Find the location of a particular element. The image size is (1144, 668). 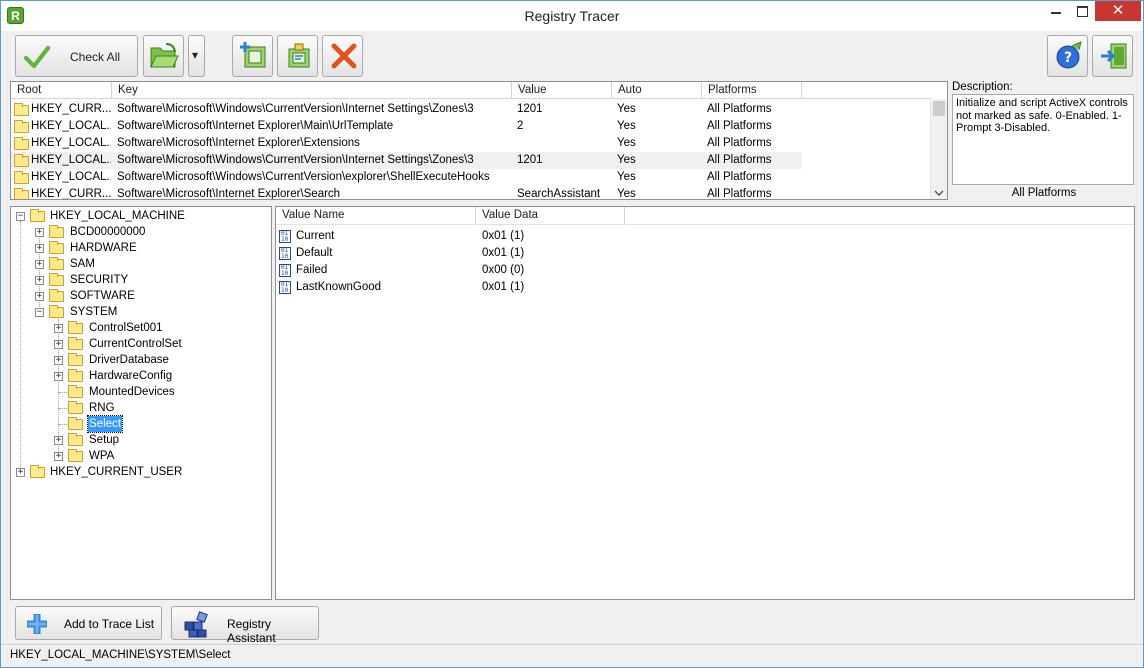

check-all-button: Check All is located at coordinates (76, 56).